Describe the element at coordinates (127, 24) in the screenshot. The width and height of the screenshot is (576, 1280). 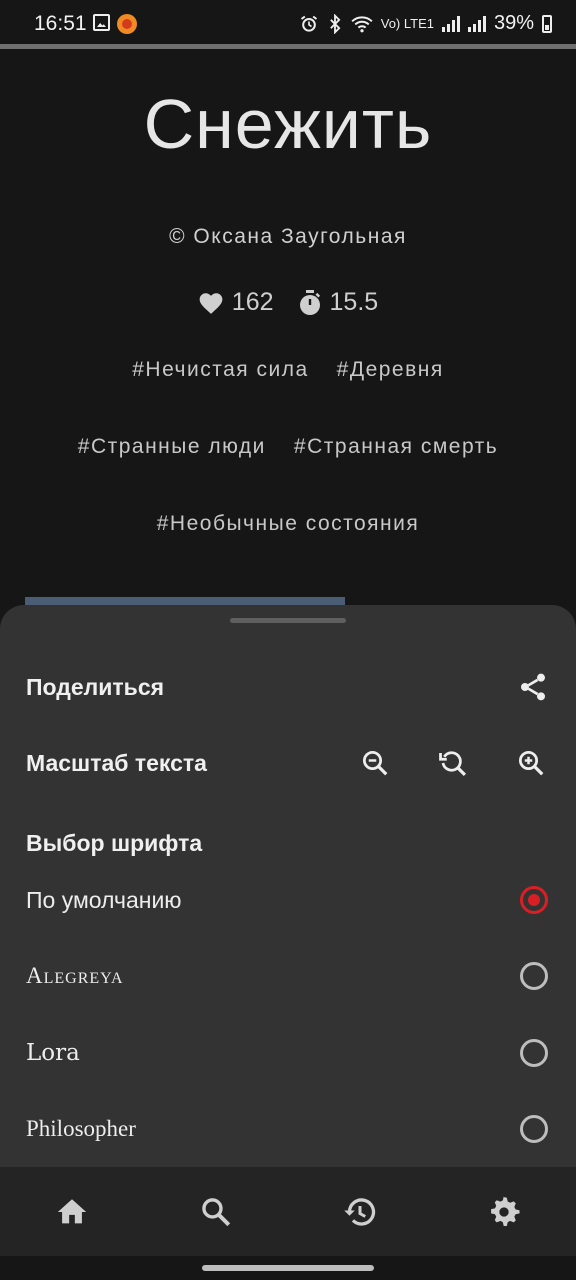
I see `app-notification-icon` at that location.